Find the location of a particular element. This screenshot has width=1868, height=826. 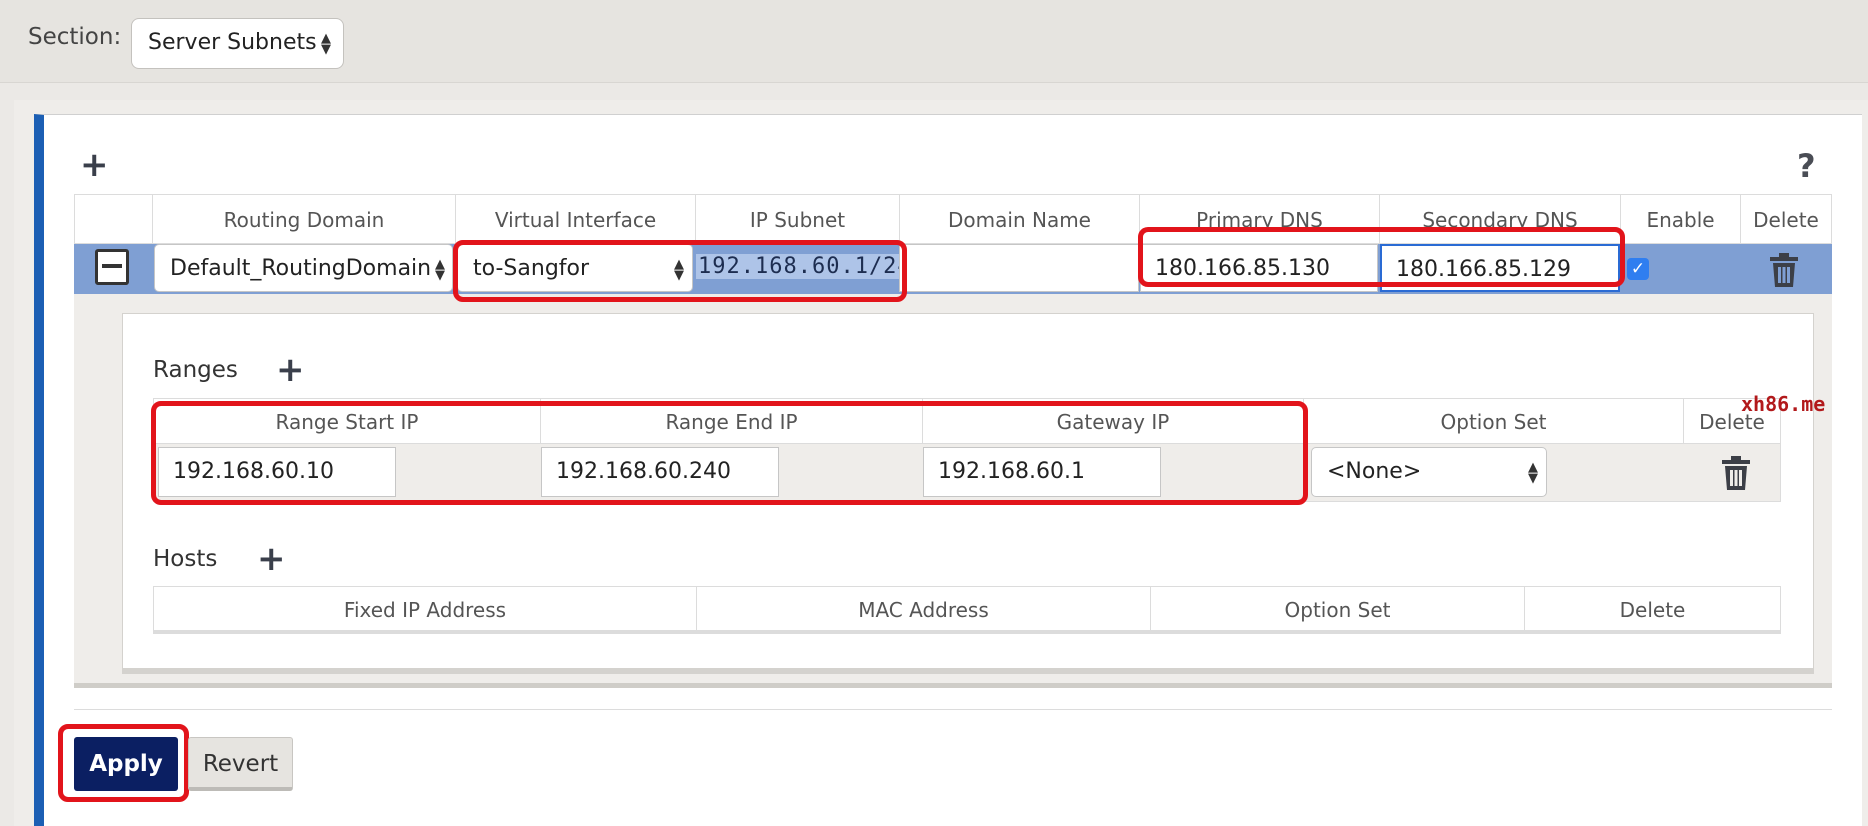

option-set-select: <None> ▲ ▼ is located at coordinates (1429, 472).